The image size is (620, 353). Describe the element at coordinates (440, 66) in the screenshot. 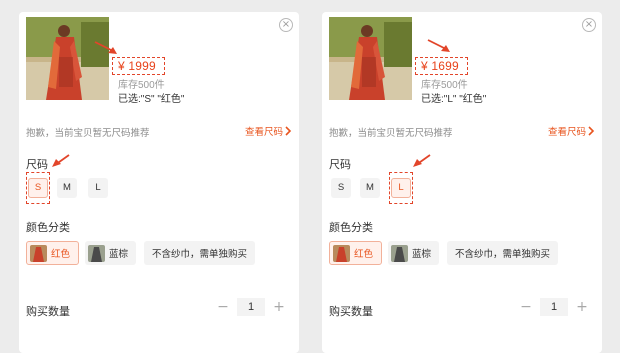

I see `price-label: ¥ 1699` at that location.